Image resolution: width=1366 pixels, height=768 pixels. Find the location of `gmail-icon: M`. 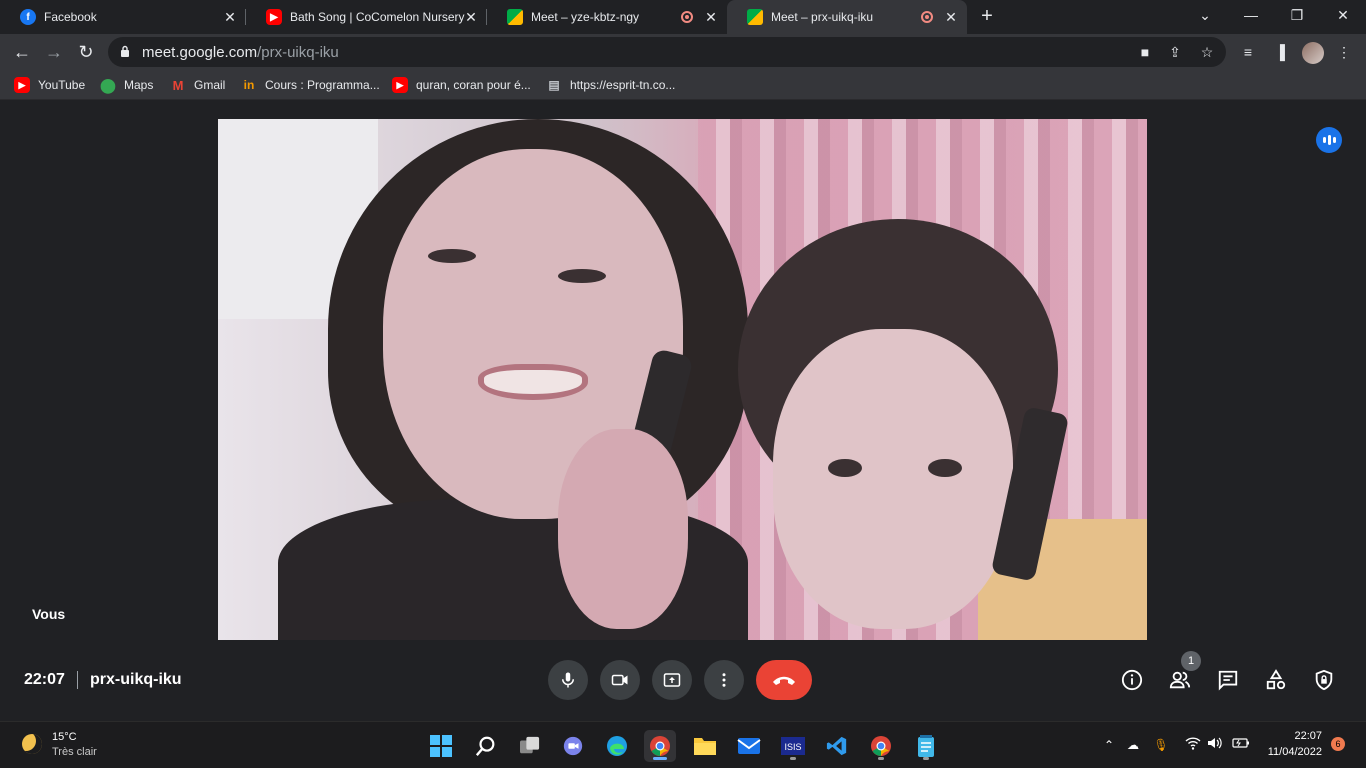

gmail-icon: M is located at coordinates (178, 85).